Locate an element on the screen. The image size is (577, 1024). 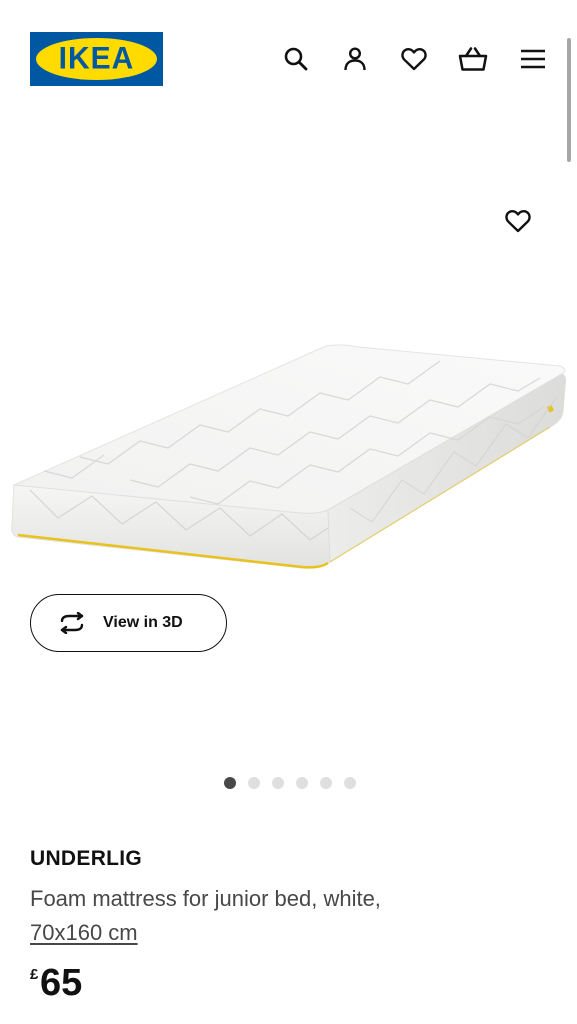
view-in-3d-label: View in 3D is located at coordinates (143, 622).